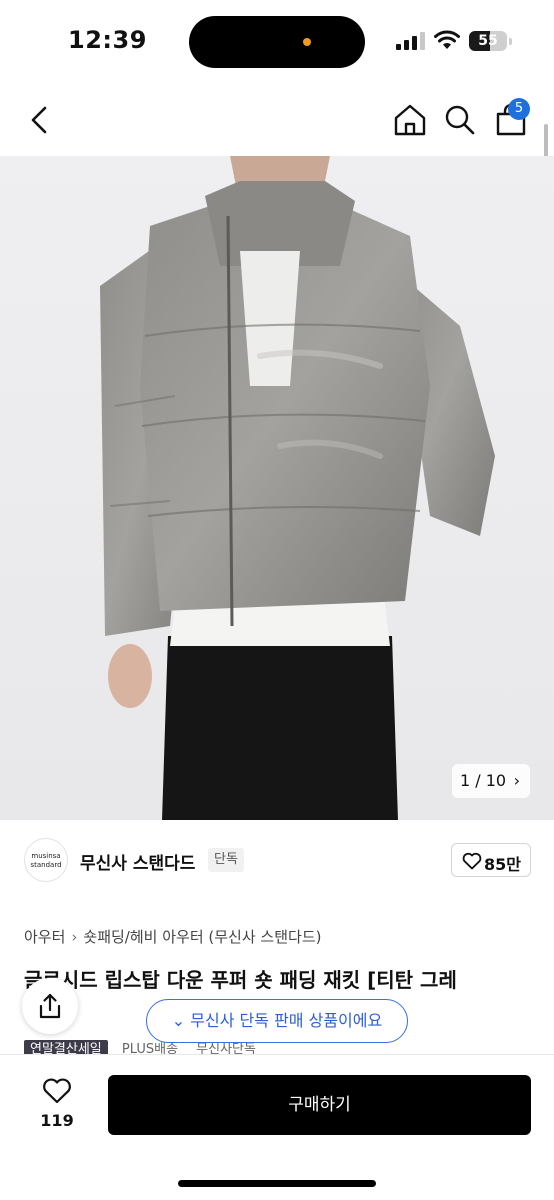 The image size is (554, 1200). Describe the element at coordinates (202, 937) in the screenshot. I see `breadcrumb-item-short-padding: 숏패딩/헤비 아우터 (무신사 스탠다드)` at that location.